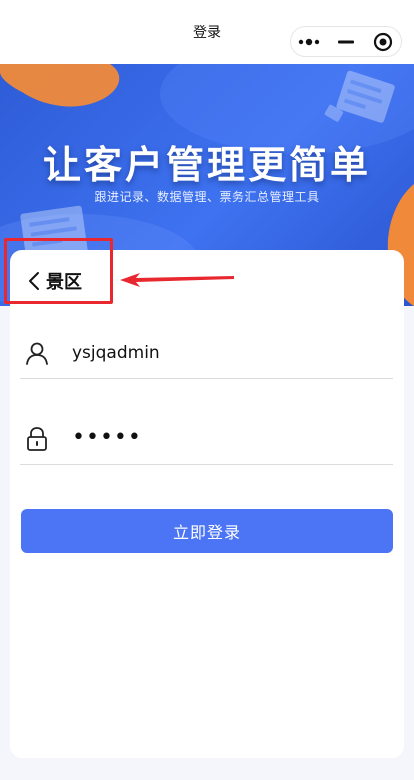  What do you see at coordinates (207, 197) in the screenshot?
I see `banner-subtitle: 跟进记录、数据管理、票务汇总管理工具` at bounding box center [207, 197].